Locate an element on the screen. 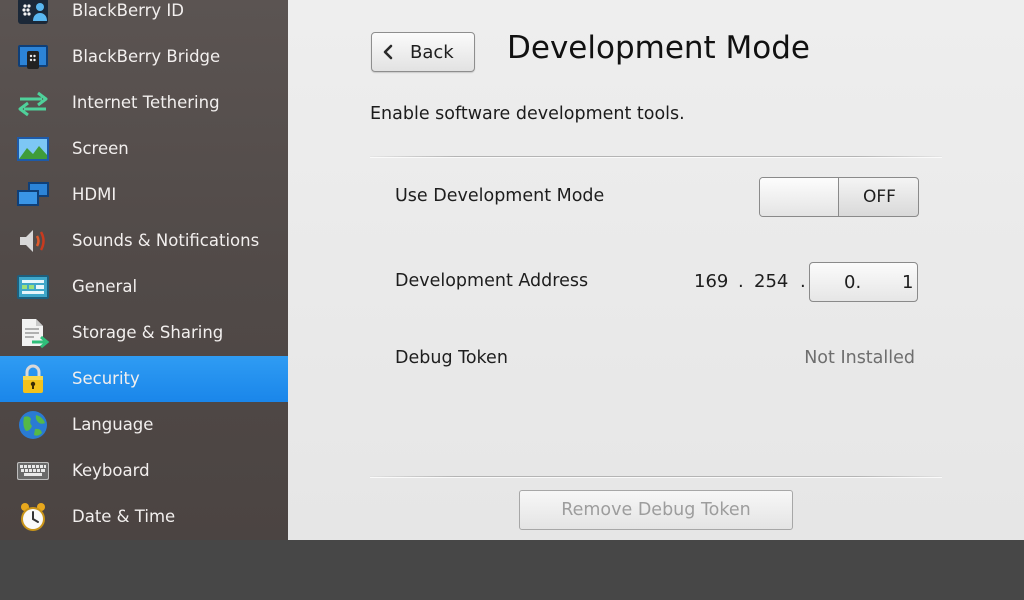  sidebar-item-blackberry-bridge: BlackBerry Bridge is located at coordinates (144, 57).